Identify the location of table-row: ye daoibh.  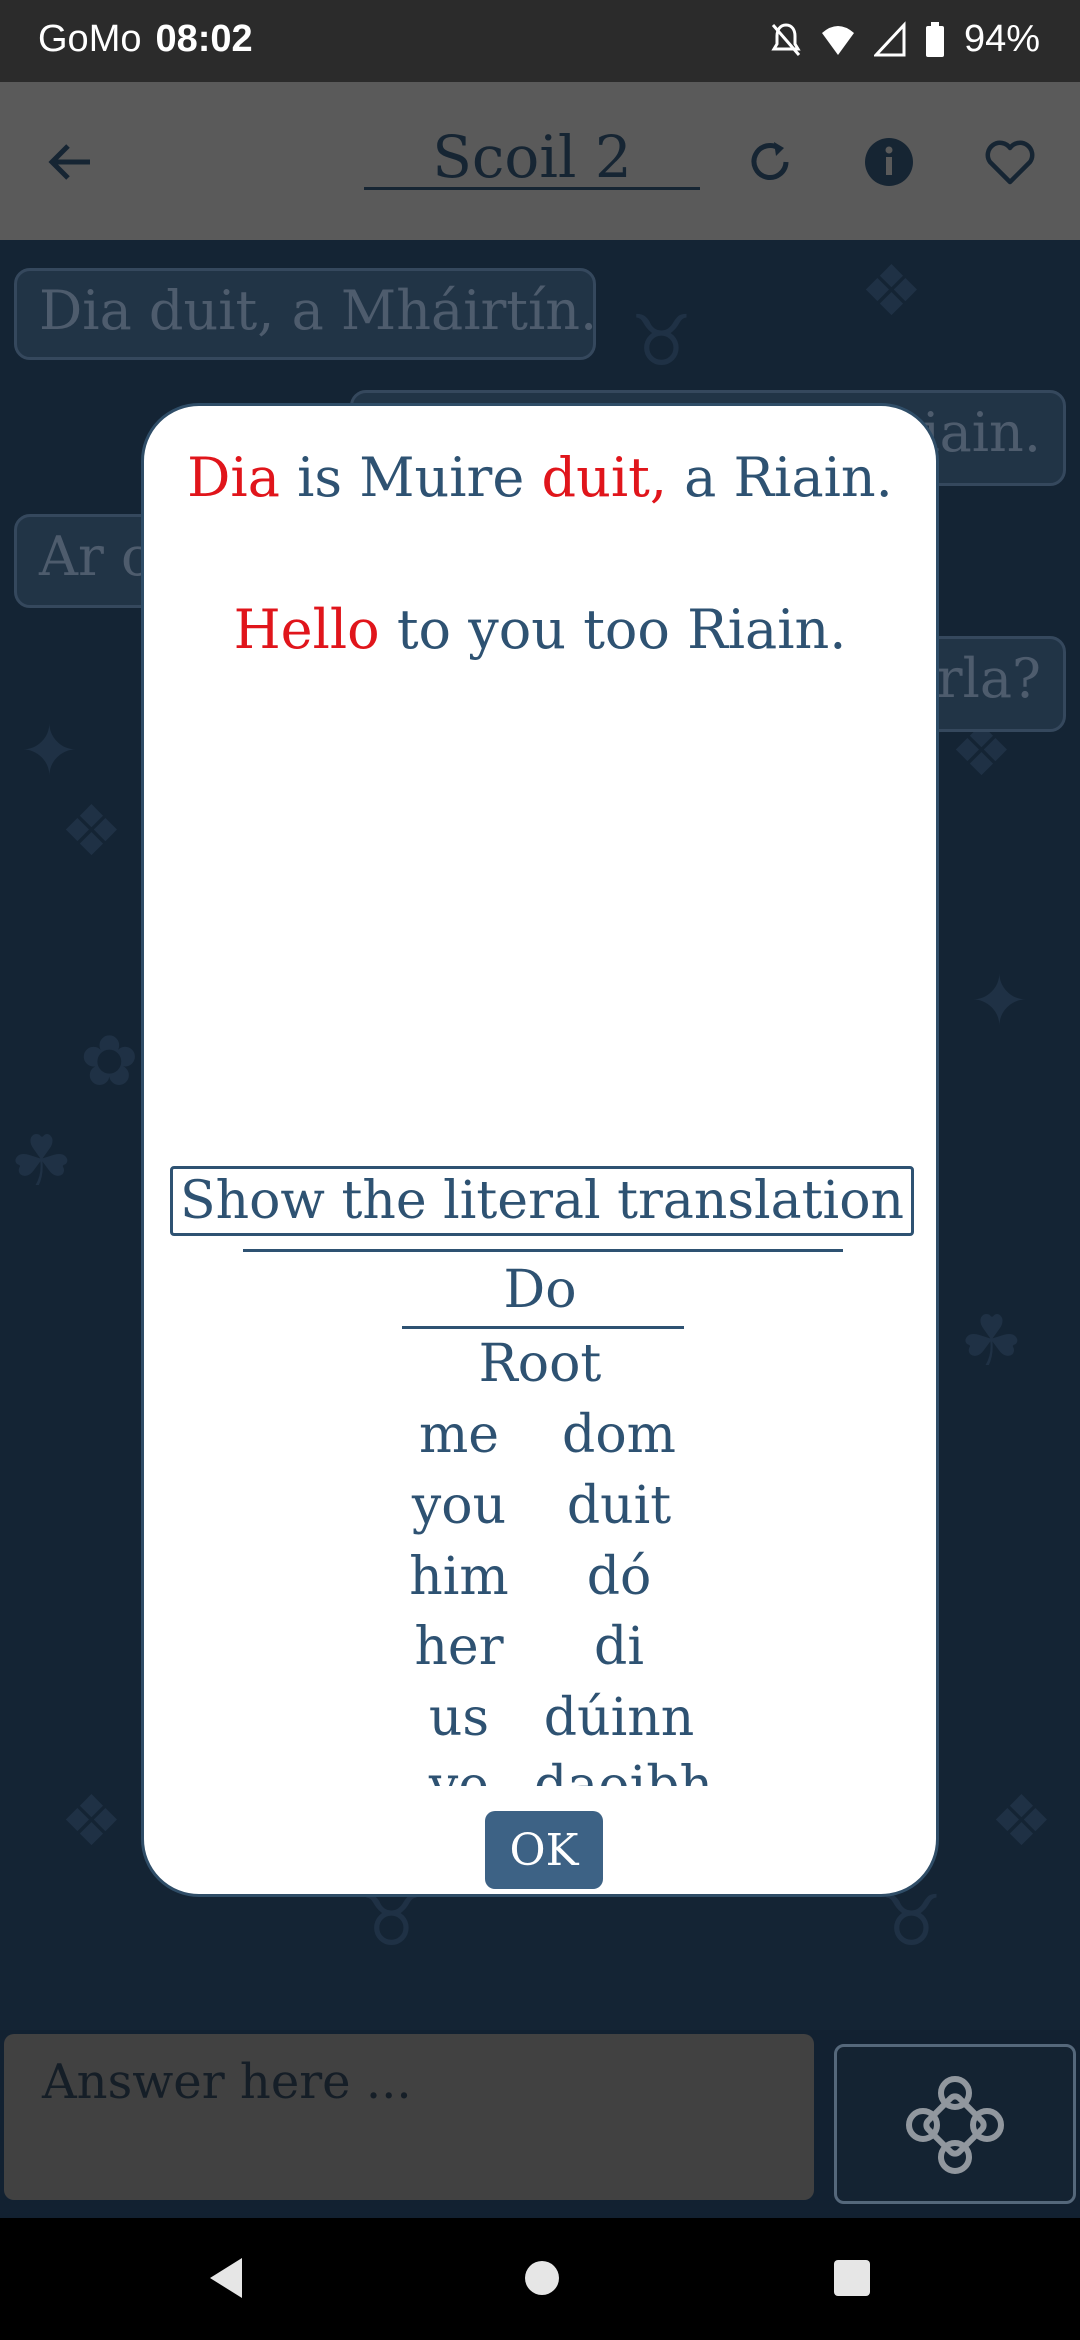
(540, 1771).